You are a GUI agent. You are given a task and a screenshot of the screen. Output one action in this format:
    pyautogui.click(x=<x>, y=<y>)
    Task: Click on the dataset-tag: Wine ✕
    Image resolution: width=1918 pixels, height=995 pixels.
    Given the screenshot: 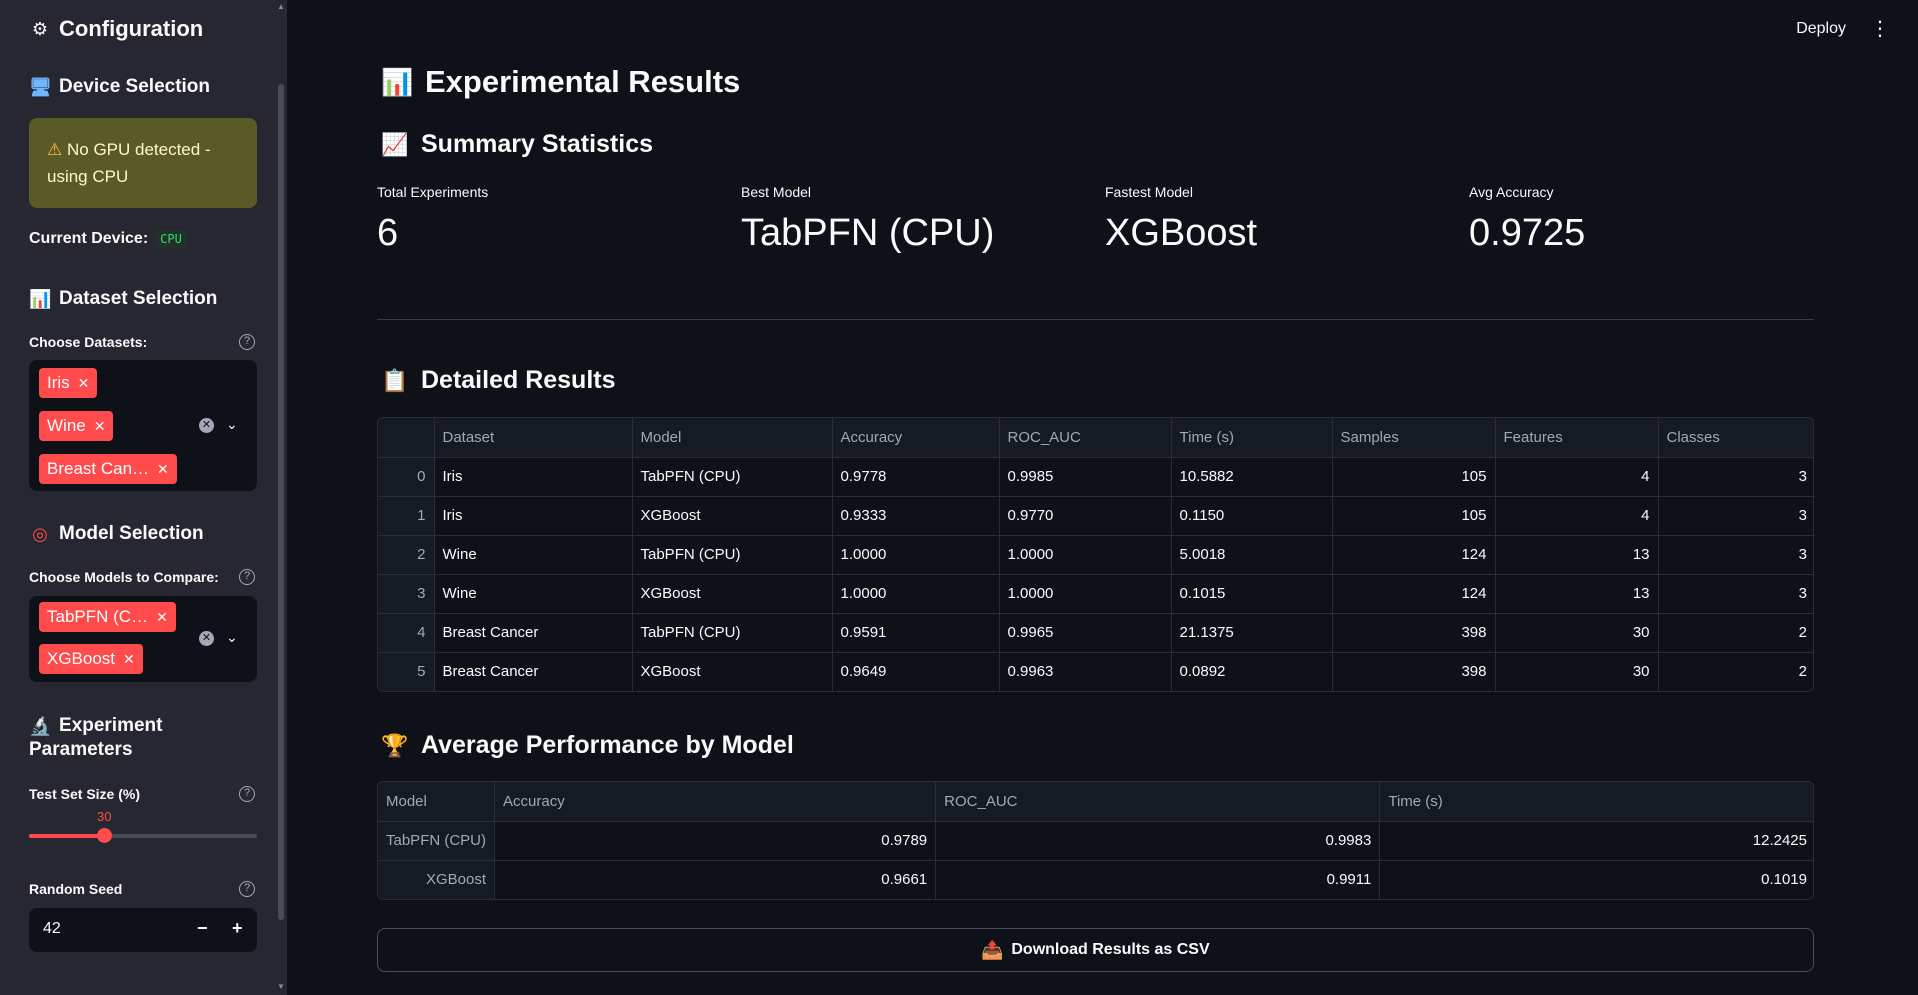 What is the action you would take?
    pyautogui.click(x=76, y=426)
    